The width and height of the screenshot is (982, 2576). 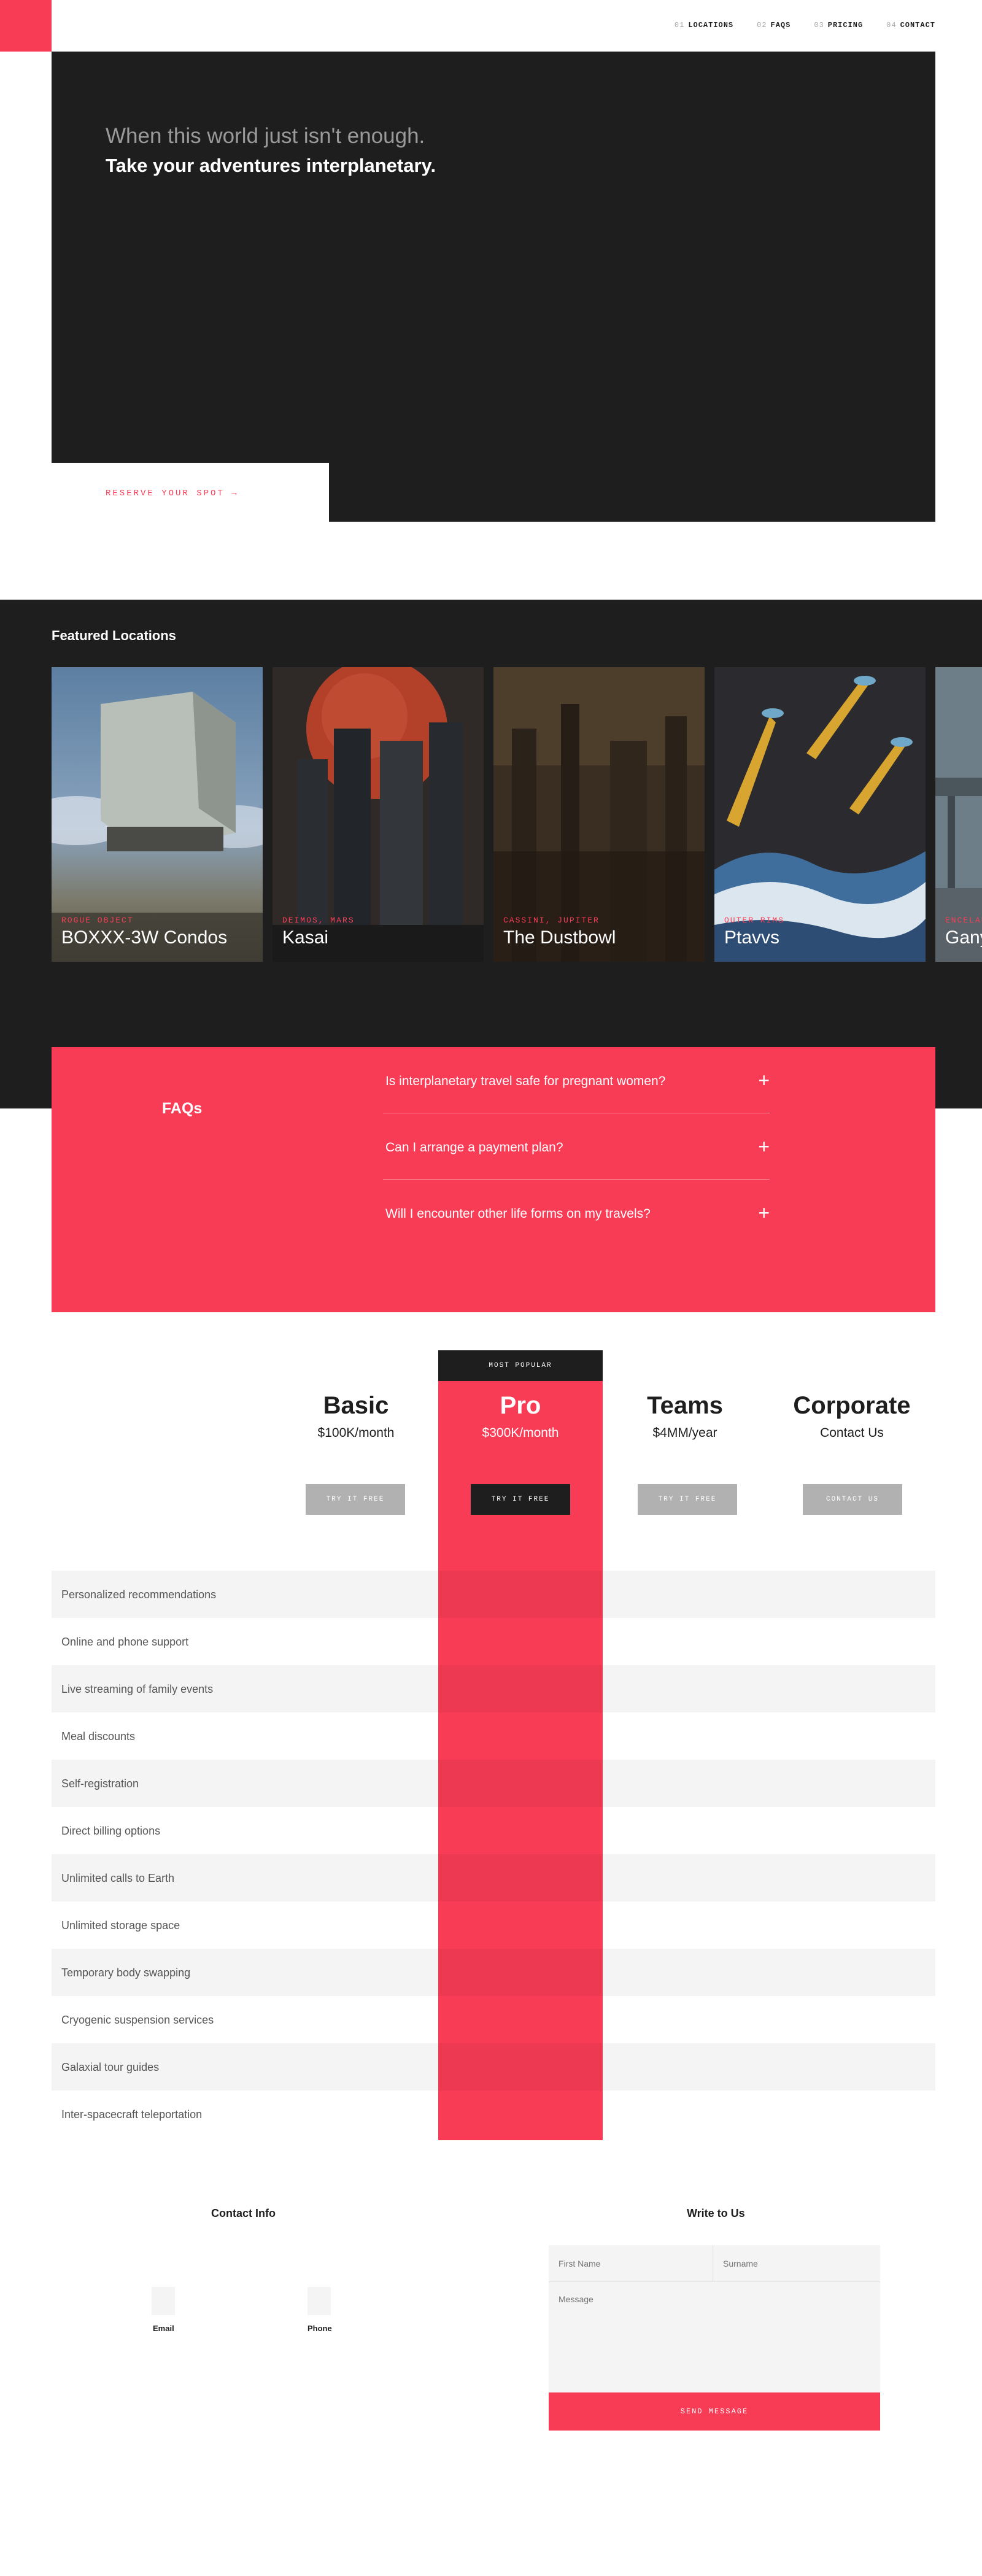 What do you see at coordinates (182, 1108) in the screenshot?
I see `faq-title: FAQs` at bounding box center [182, 1108].